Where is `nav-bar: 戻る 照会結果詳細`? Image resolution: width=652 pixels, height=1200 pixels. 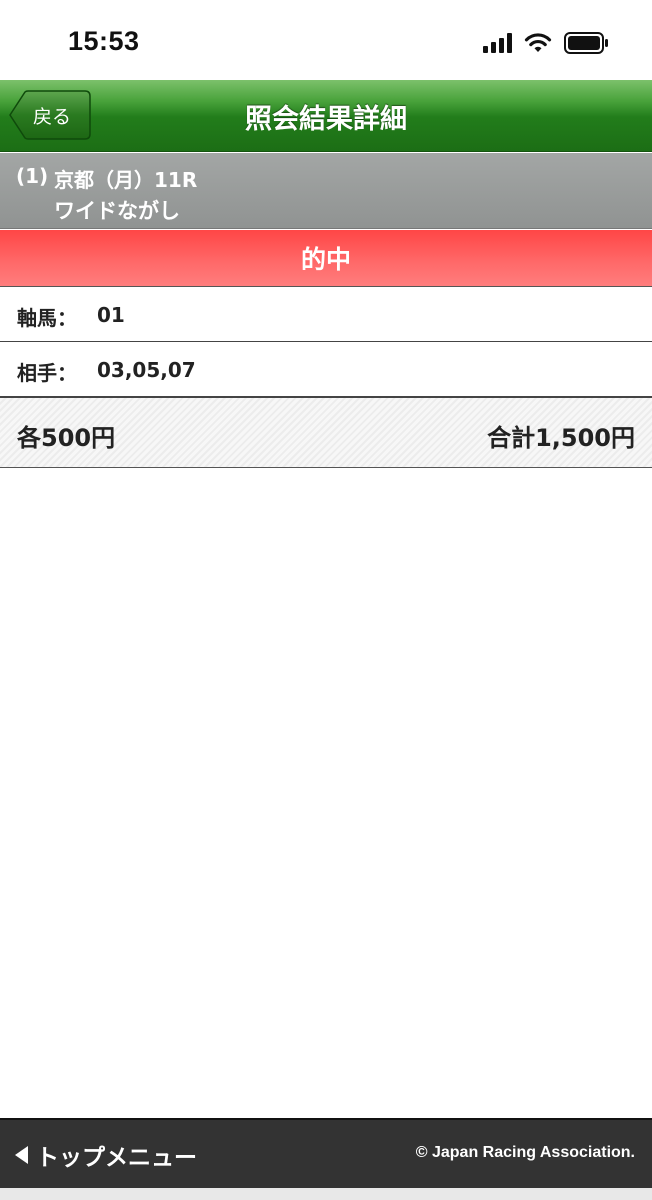
nav-bar: 戻る 照会結果詳細 is located at coordinates (326, 116).